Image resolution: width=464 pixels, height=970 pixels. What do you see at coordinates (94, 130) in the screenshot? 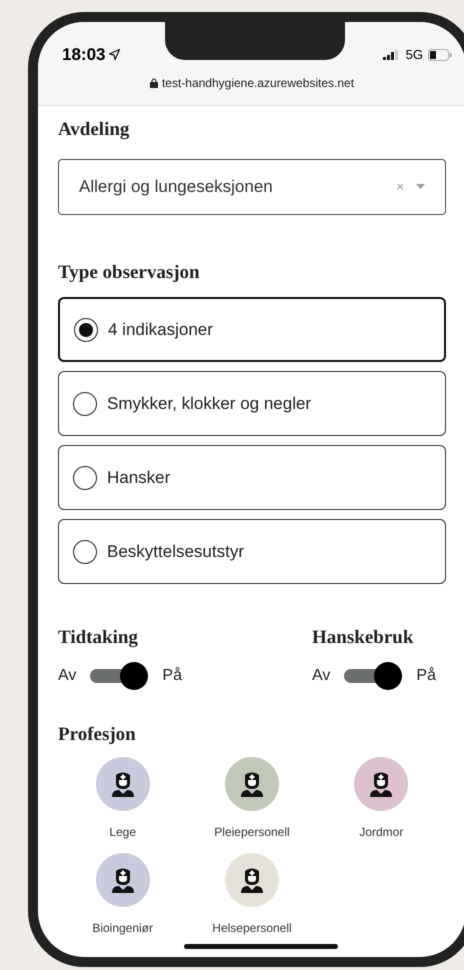
I see `section-heading: Avdeling` at bounding box center [94, 130].